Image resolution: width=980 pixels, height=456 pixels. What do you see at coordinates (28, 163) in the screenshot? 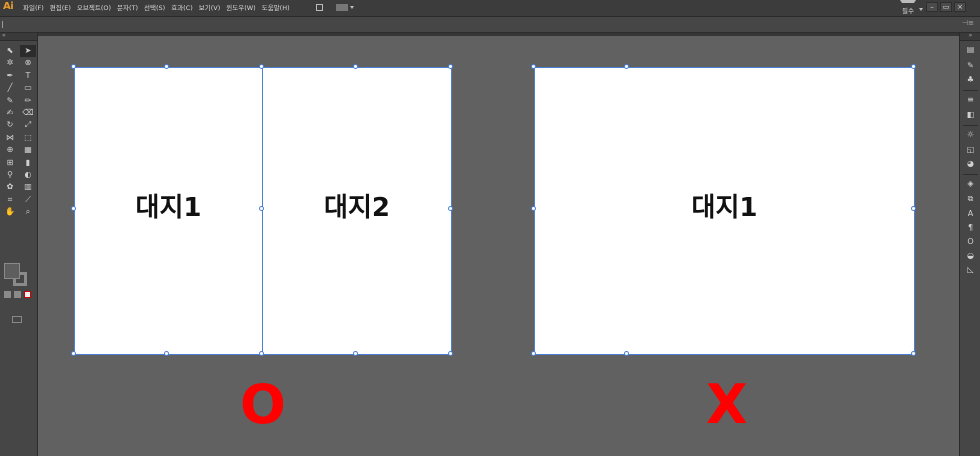
I see `gradient-tool-icon: ▮` at bounding box center [28, 163].